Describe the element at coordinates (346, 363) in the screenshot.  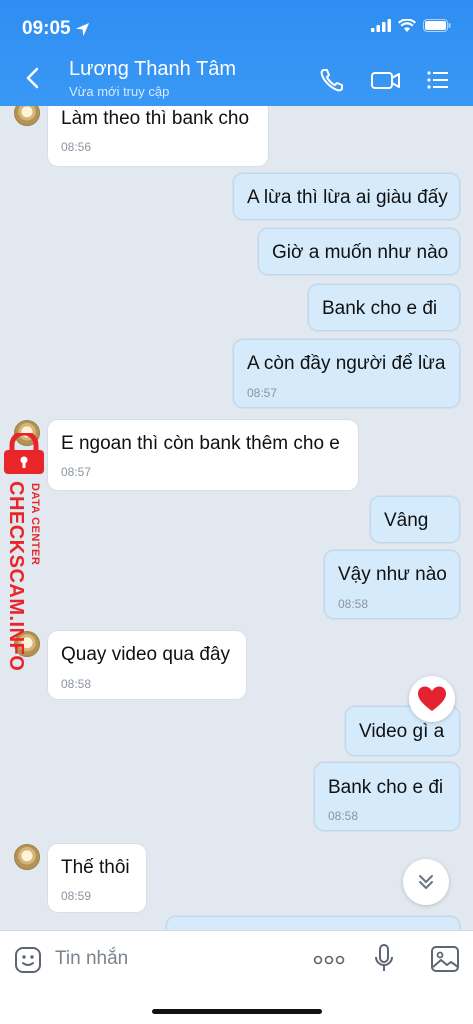
I see `message-text: A còn đầy người để lừa` at that location.